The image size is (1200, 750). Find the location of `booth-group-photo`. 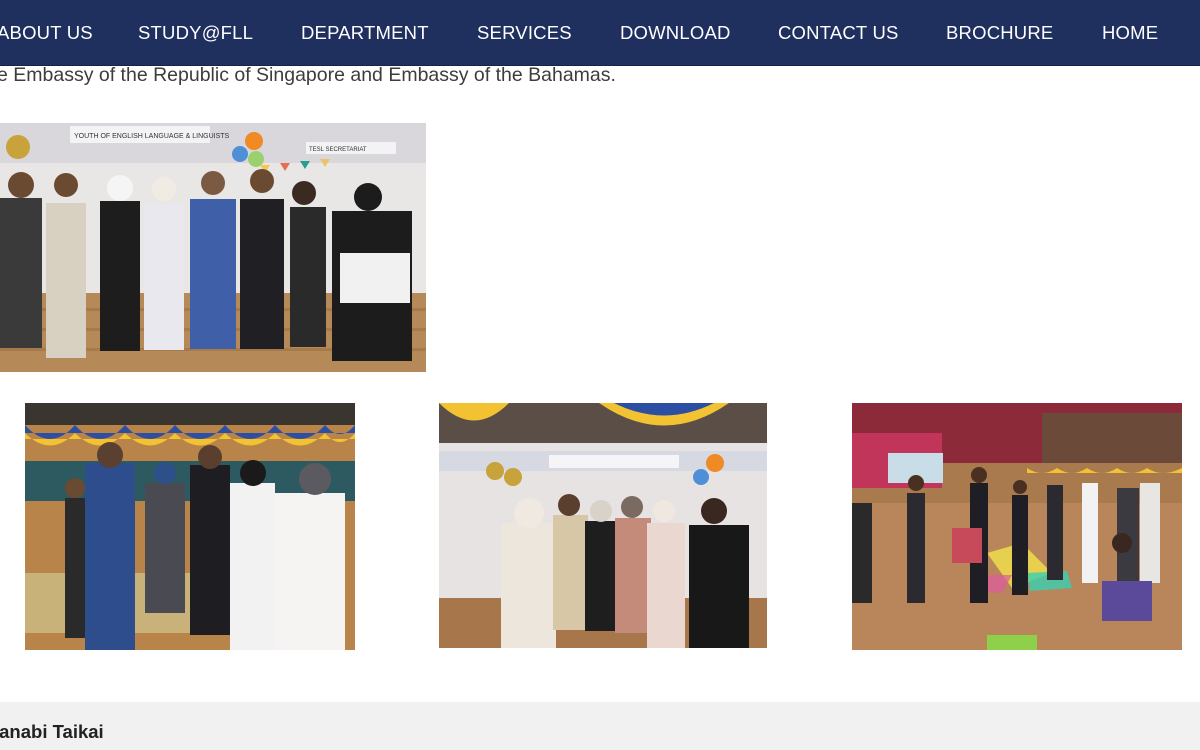

booth-group-photo is located at coordinates (603, 525).